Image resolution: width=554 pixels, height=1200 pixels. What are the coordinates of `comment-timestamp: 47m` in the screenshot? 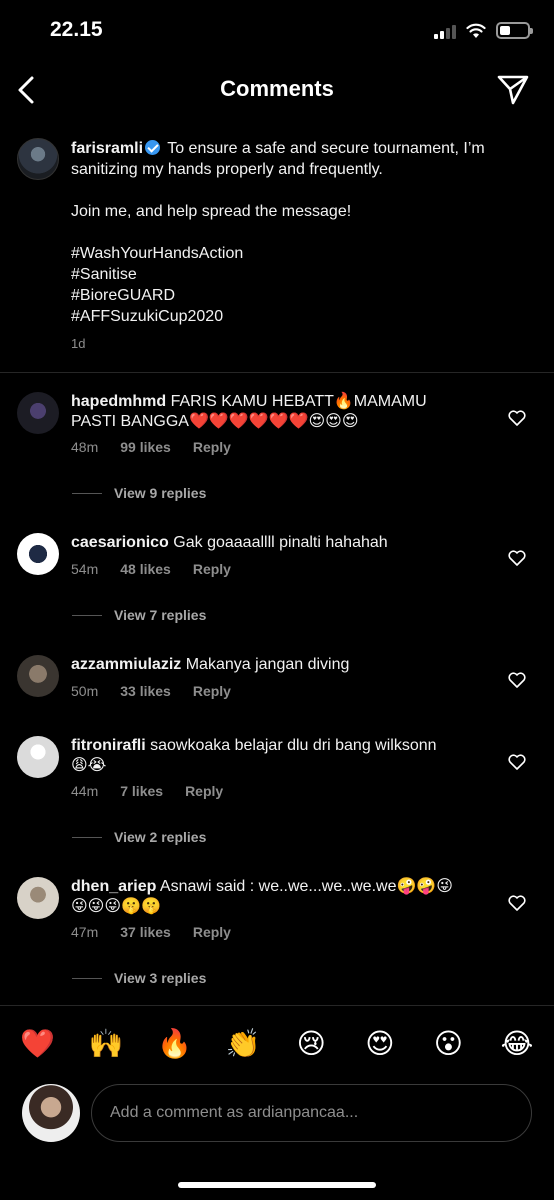 It's located at (85, 932).